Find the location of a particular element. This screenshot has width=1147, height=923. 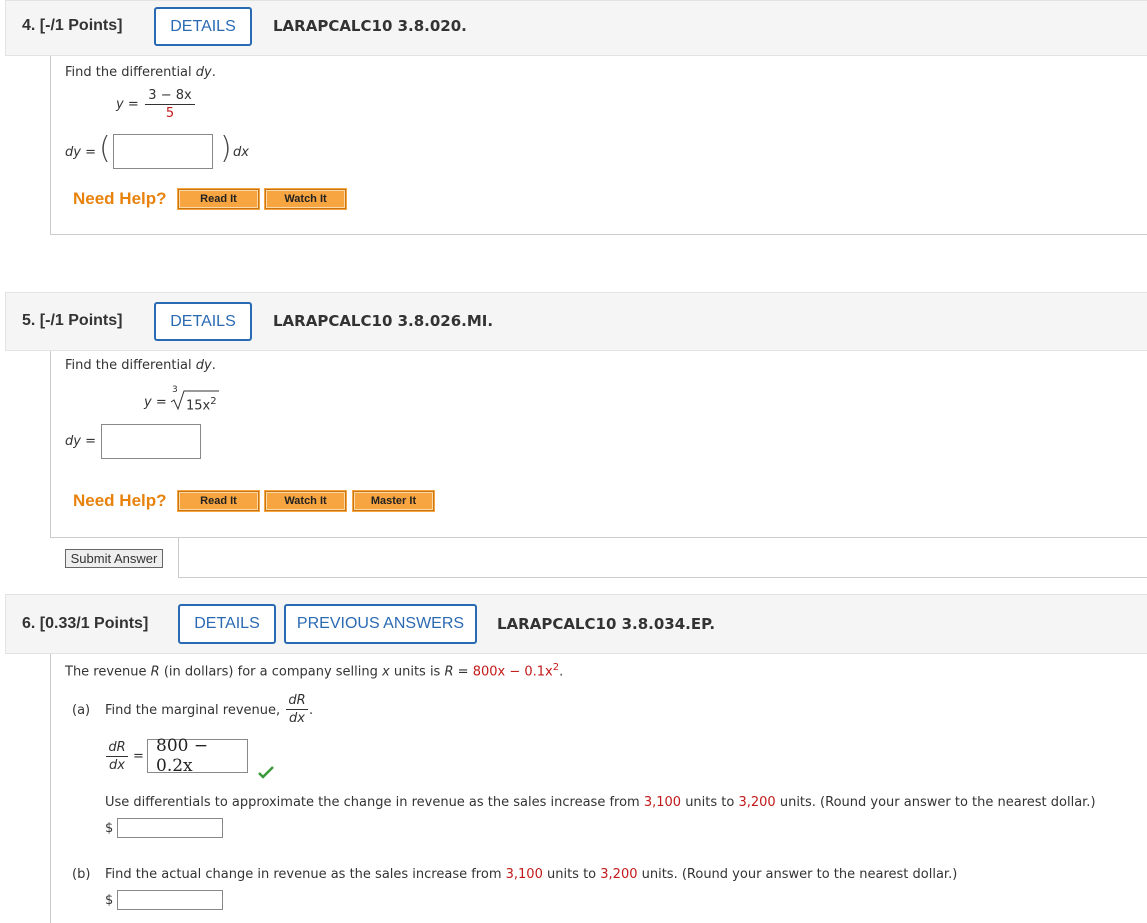

q6-details-button: DETAILS is located at coordinates (227, 624).